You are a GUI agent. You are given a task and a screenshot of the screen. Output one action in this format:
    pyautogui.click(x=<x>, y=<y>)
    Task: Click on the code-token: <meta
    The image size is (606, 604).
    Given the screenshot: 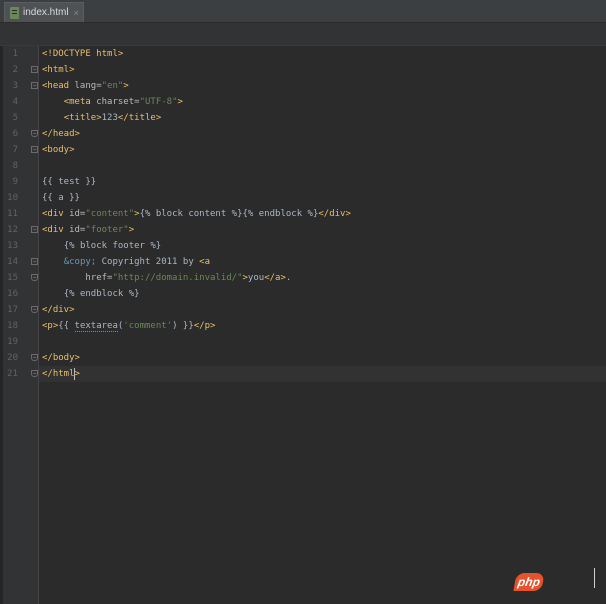 What is the action you would take?
    pyautogui.click(x=80, y=102)
    